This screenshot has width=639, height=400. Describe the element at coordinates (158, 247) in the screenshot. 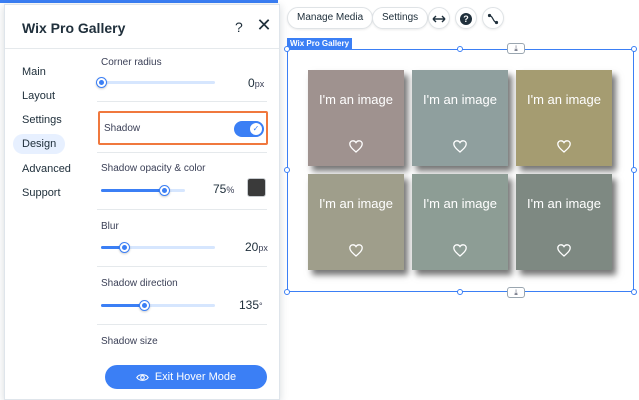

I see `blur-slider` at that location.